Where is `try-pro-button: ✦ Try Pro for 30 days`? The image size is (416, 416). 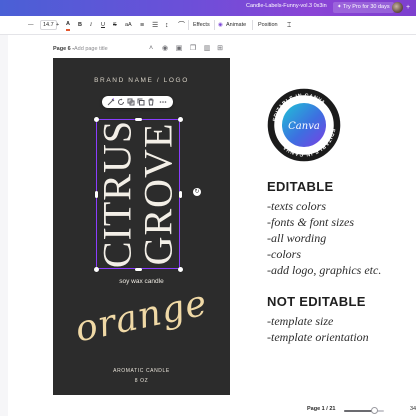
try-pro-button: ✦ Try Pro for 30 days is located at coordinates (363, 7).